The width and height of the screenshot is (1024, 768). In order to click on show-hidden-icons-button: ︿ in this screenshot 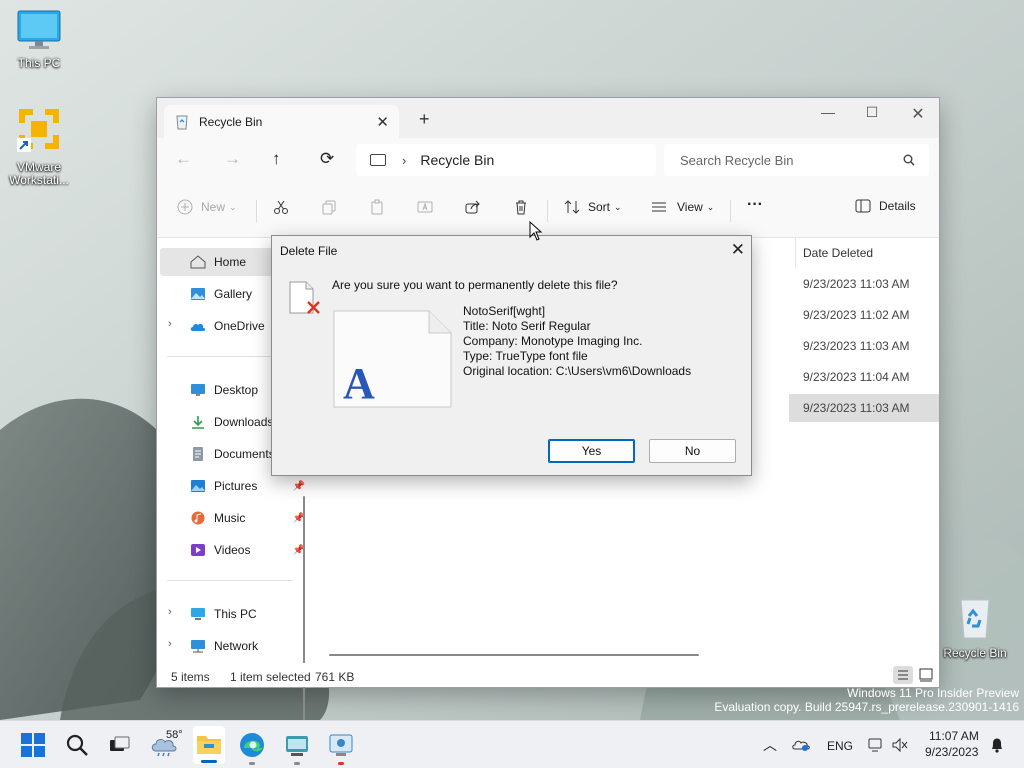, I will do `click(770, 745)`.